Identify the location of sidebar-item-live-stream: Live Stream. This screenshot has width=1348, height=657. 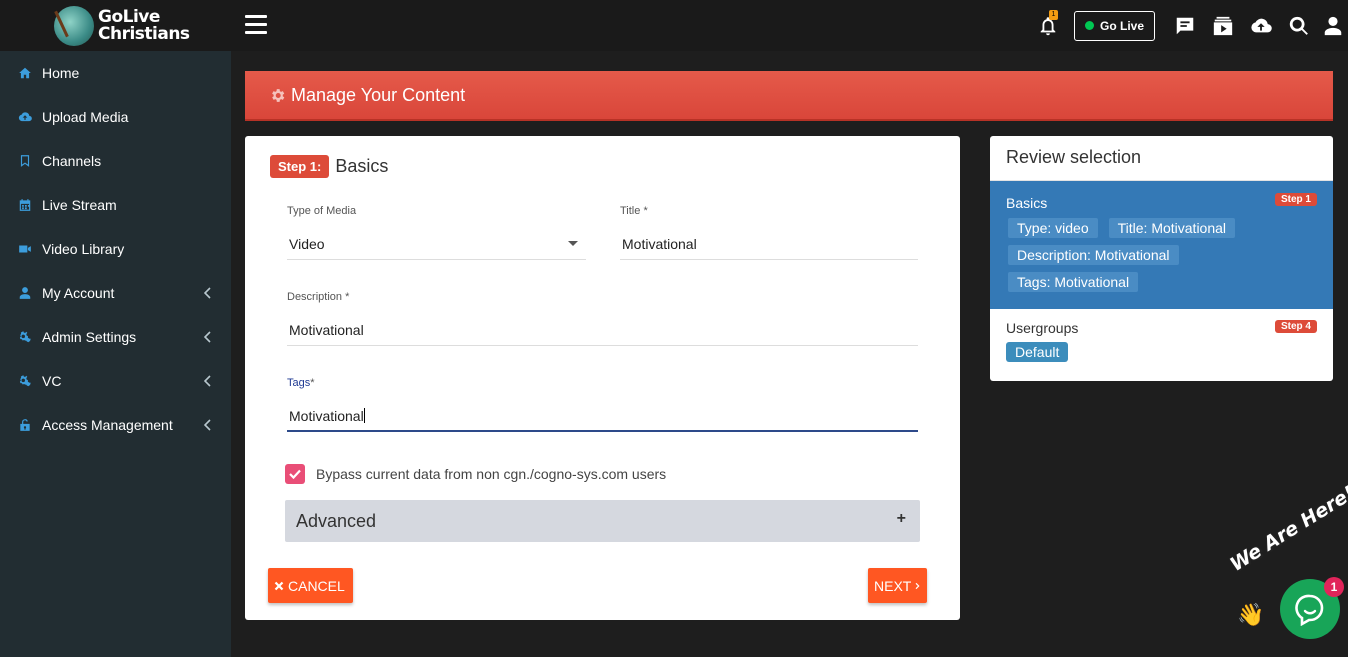
(115, 205).